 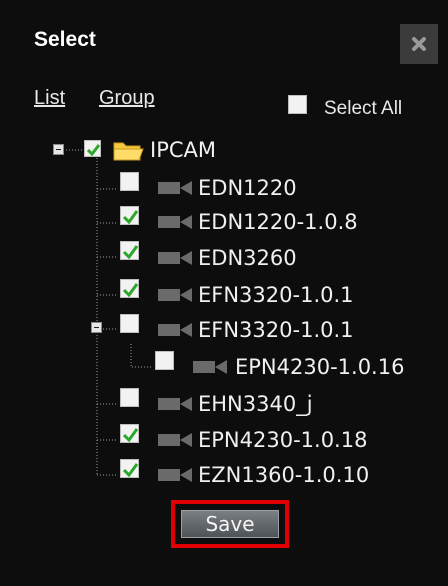 What do you see at coordinates (247, 188) in the screenshot?
I see `camera-label: EDN1220` at bounding box center [247, 188].